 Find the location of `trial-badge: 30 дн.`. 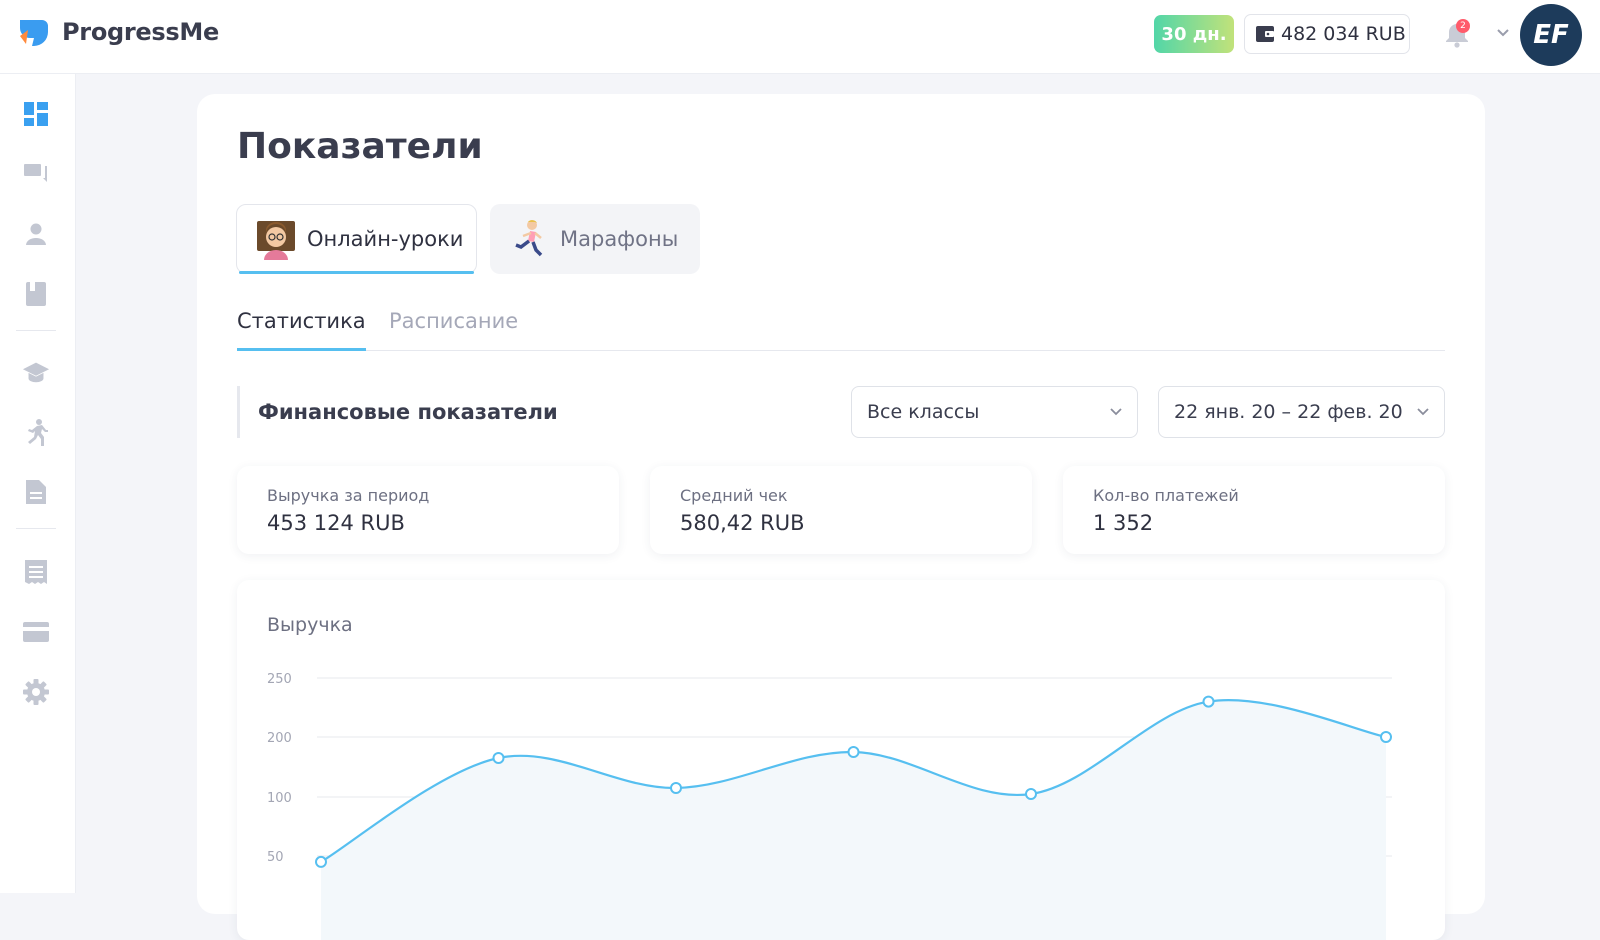

trial-badge: 30 дн. is located at coordinates (1194, 34).